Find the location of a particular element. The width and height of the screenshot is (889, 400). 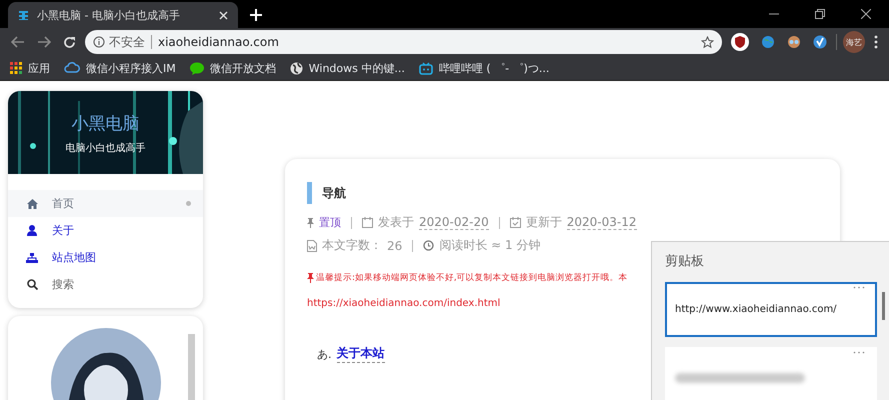

browser-tab: 小黑电脑 - 电脑小白也成高手 is located at coordinates (123, 15).